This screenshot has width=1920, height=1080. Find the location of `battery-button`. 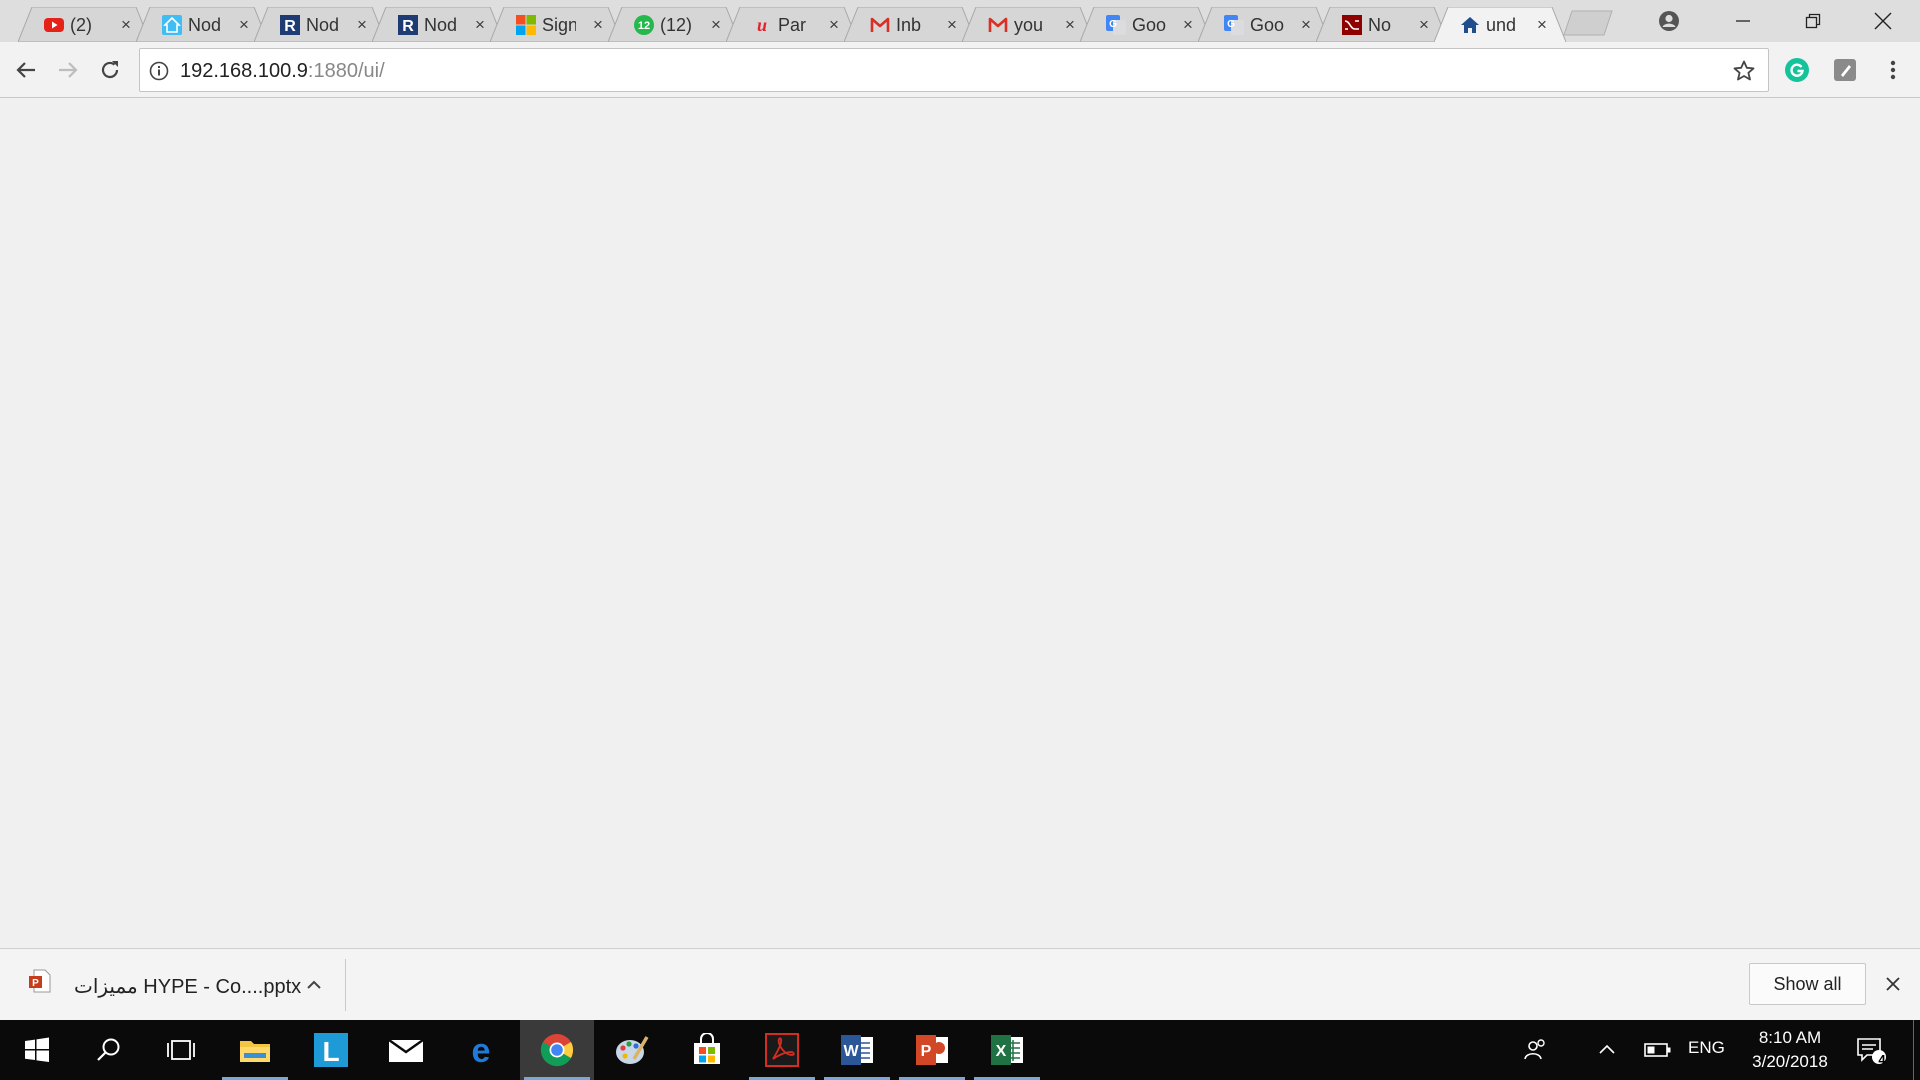

battery-button is located at coordinates (1658, 1050).